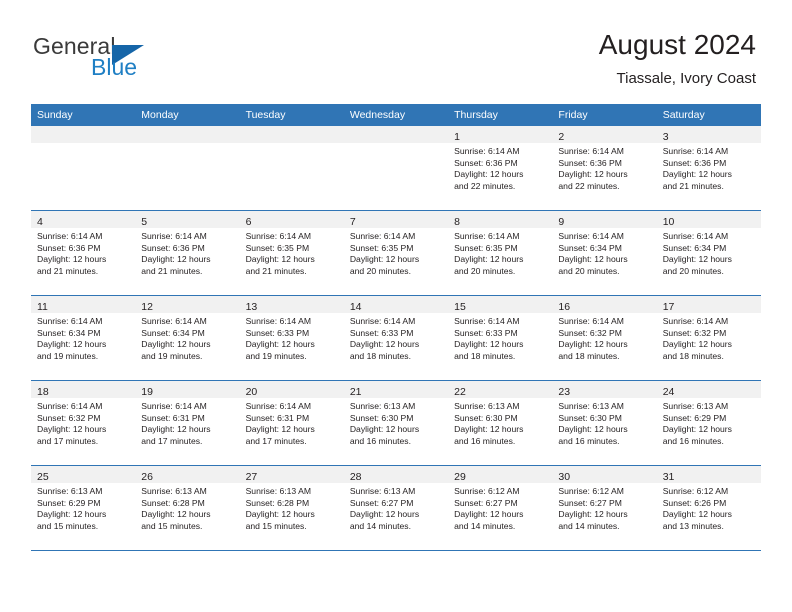  I want to click on day-number: 1, so click(457, 137).